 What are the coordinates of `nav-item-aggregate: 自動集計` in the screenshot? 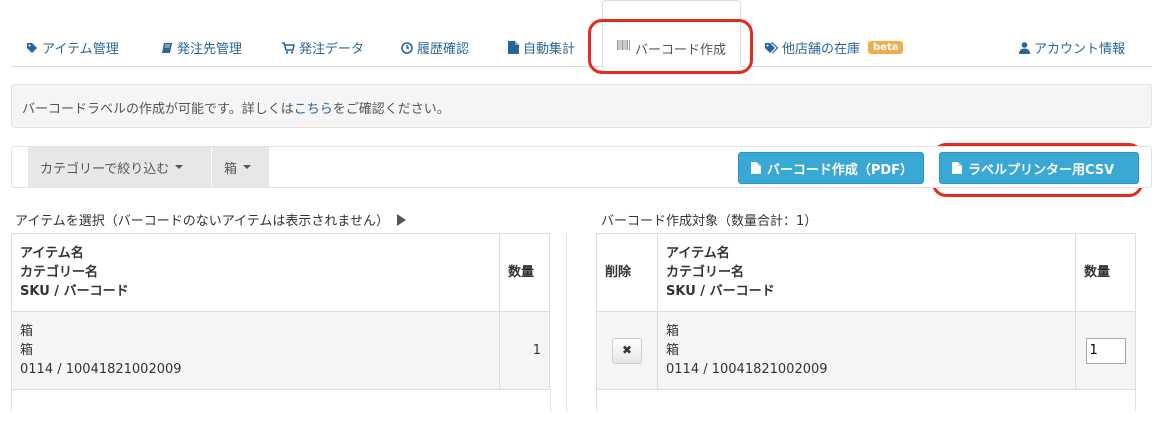 It's located at (541, 47).